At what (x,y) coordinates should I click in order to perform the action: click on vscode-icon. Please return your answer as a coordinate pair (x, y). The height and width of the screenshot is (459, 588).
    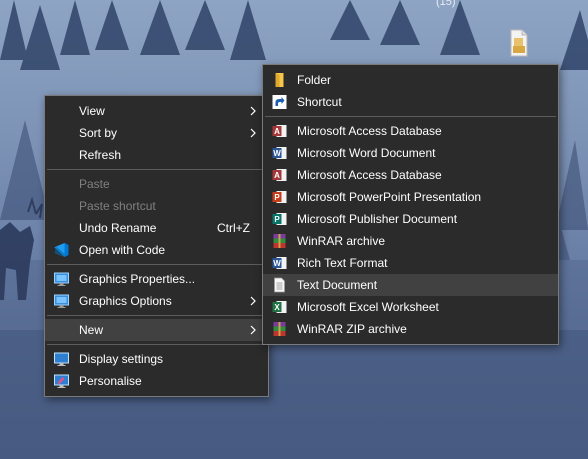
    Looking at the image, I should click on (61, 250).